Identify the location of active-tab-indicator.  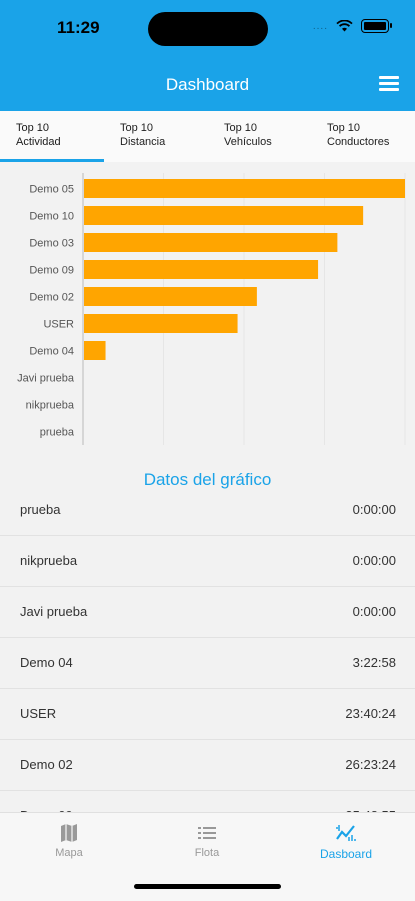
(52, 160).